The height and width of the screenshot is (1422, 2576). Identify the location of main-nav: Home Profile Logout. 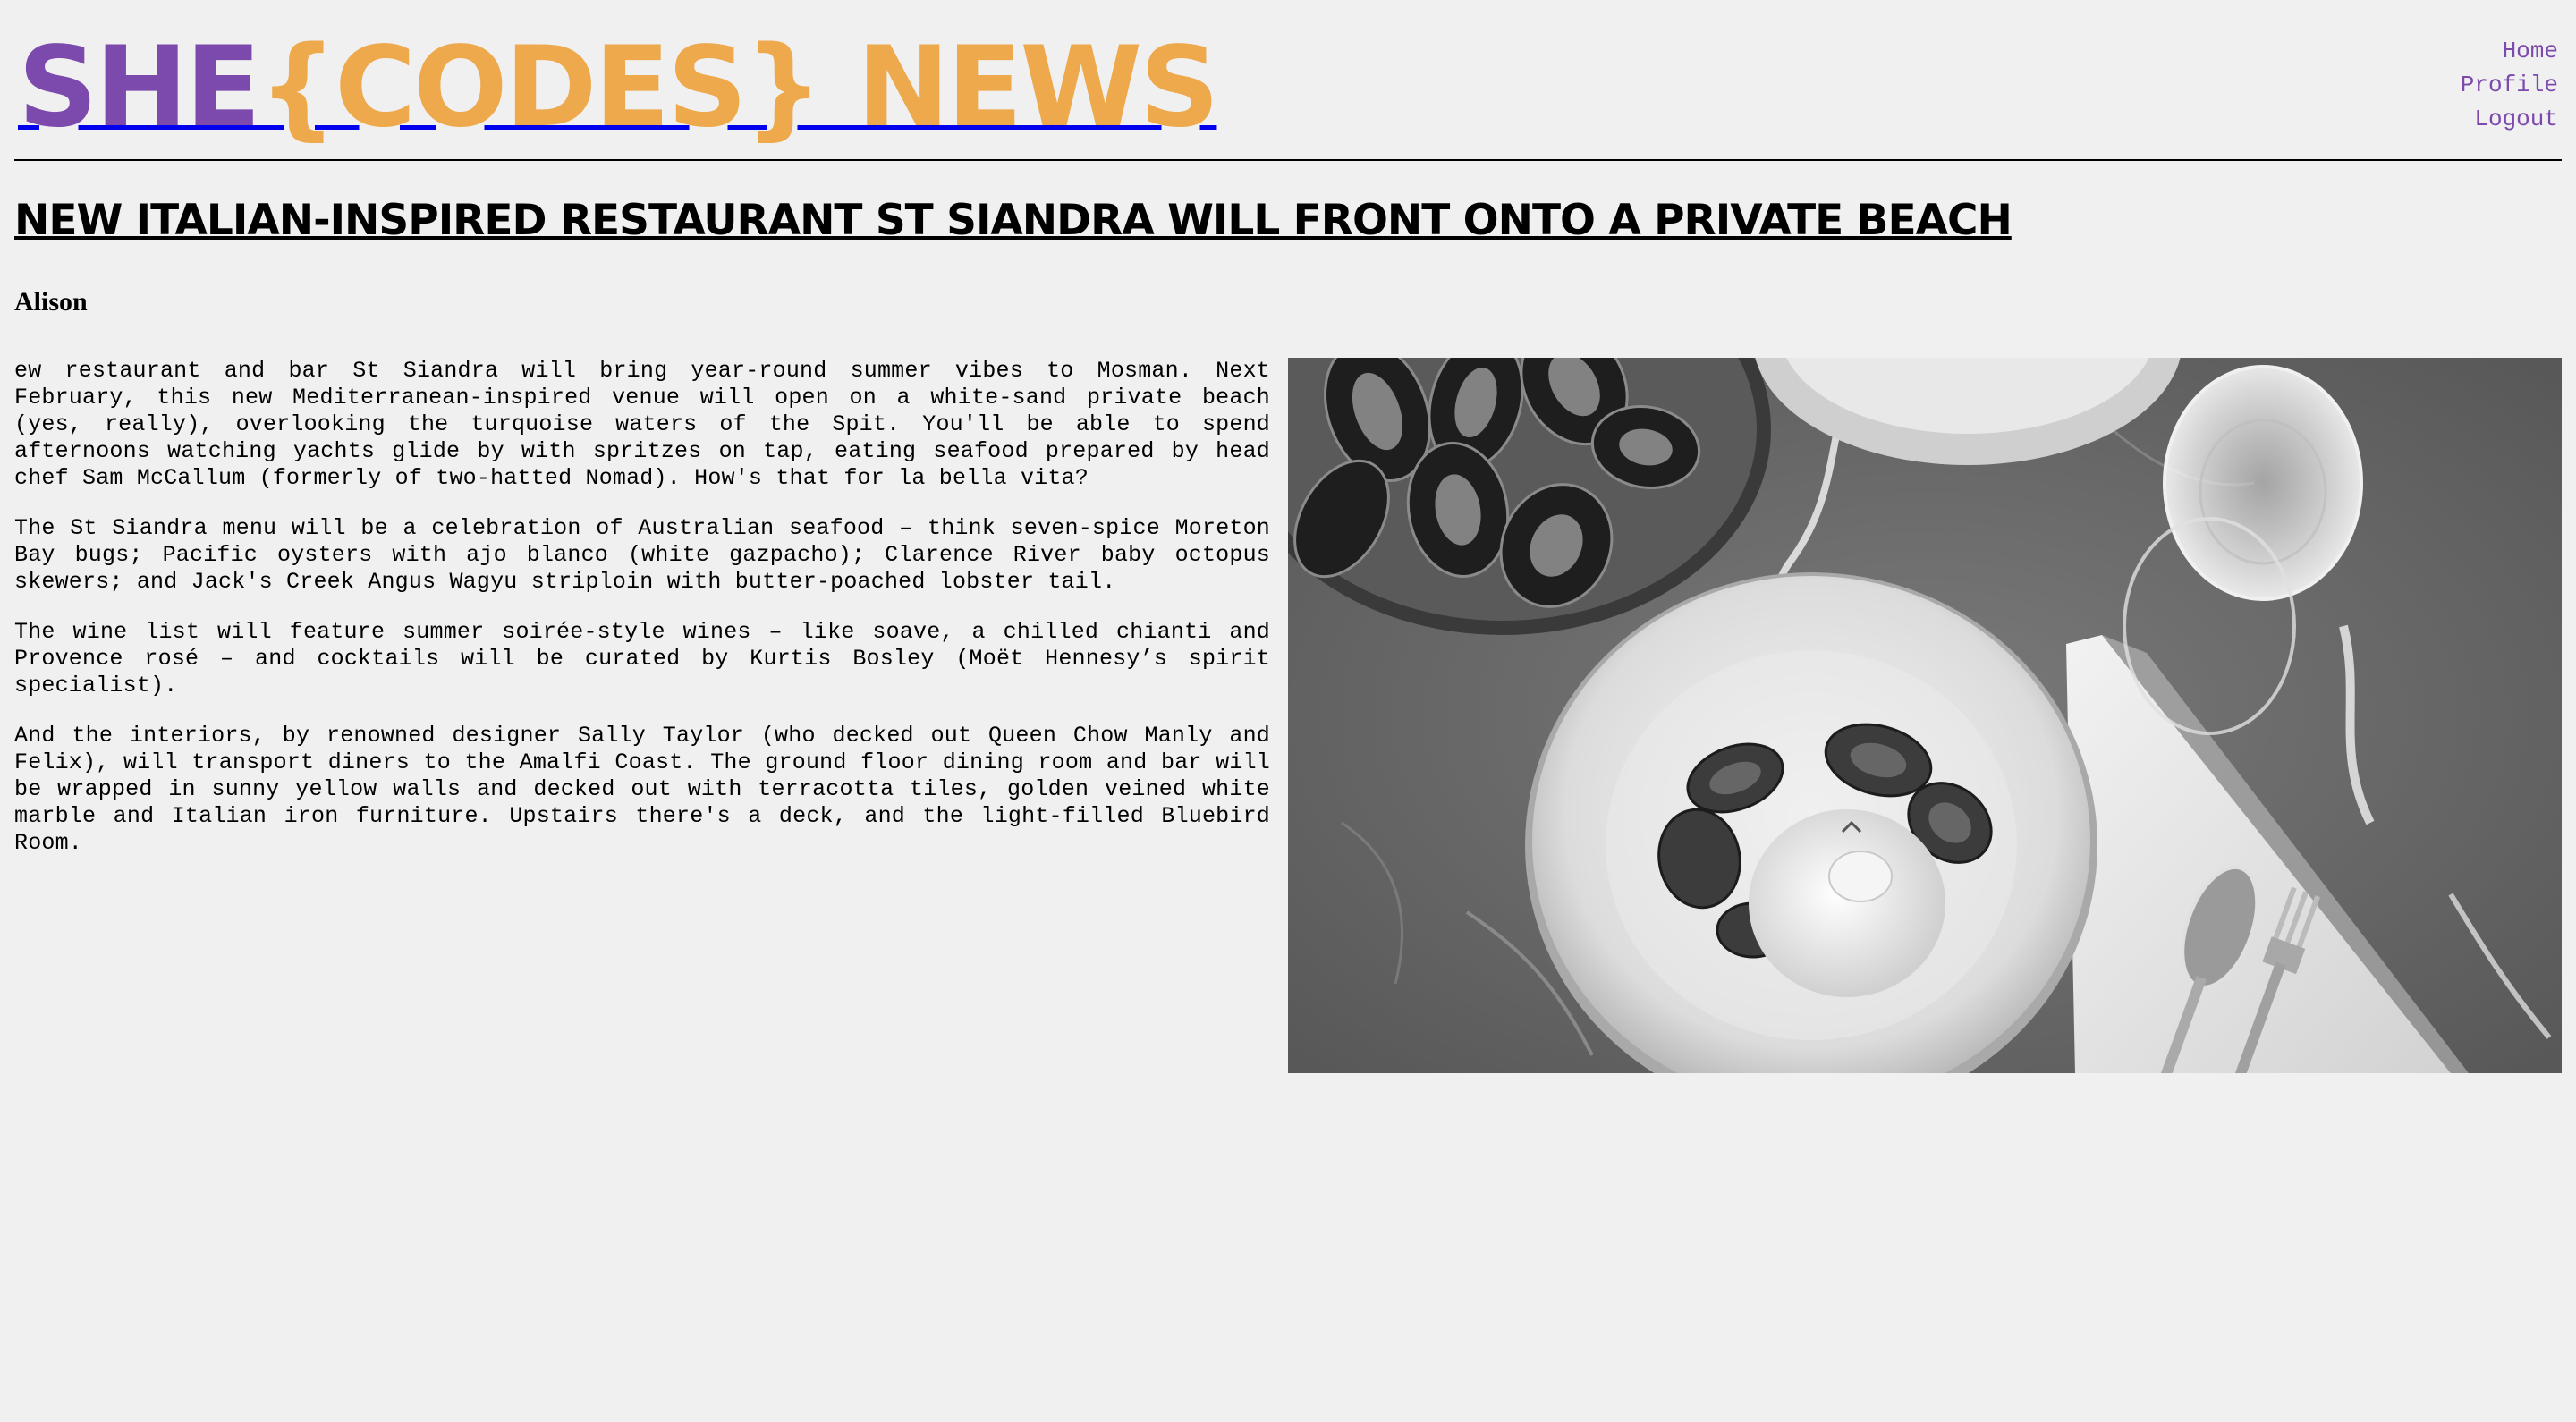
(2509, 85).